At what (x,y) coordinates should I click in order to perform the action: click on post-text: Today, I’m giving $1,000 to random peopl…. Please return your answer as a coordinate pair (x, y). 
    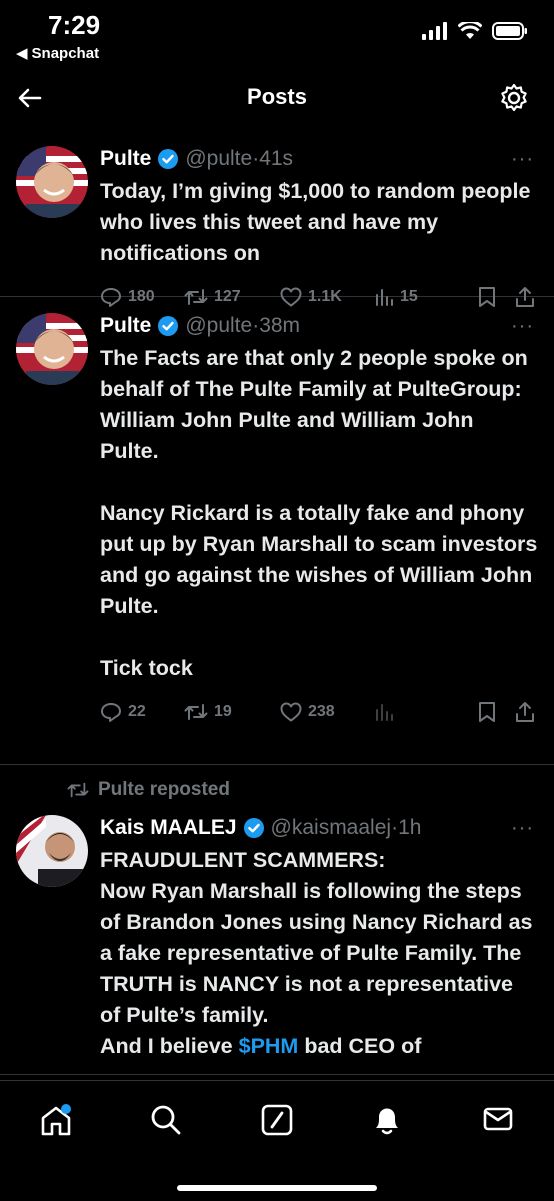
    Looking at the image, I should click on (318, 222).